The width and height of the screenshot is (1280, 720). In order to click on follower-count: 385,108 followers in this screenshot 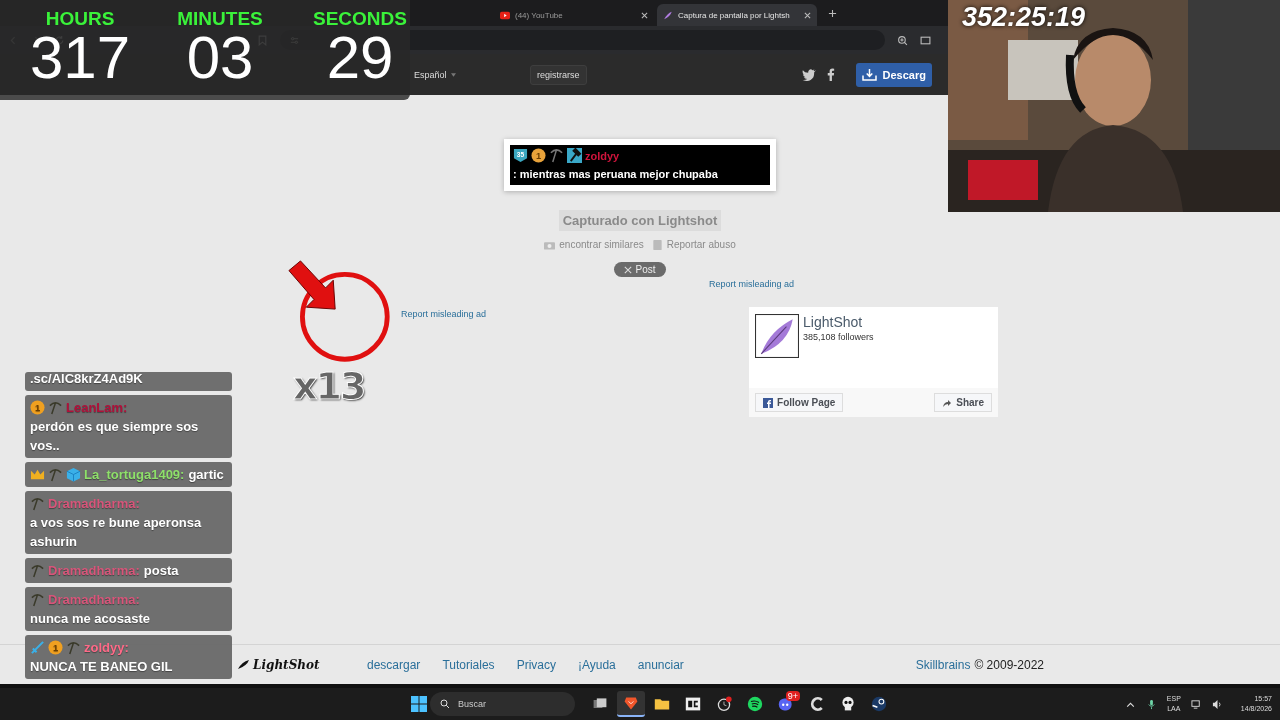, I will do `click(838, 337)`.